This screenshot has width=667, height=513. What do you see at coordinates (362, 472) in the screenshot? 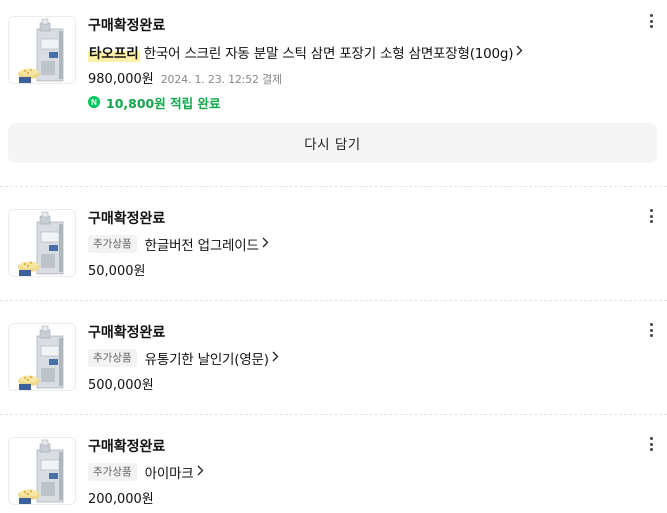
I see `product-link: 추가상품 아이마크` at bounding box center [362, 472].